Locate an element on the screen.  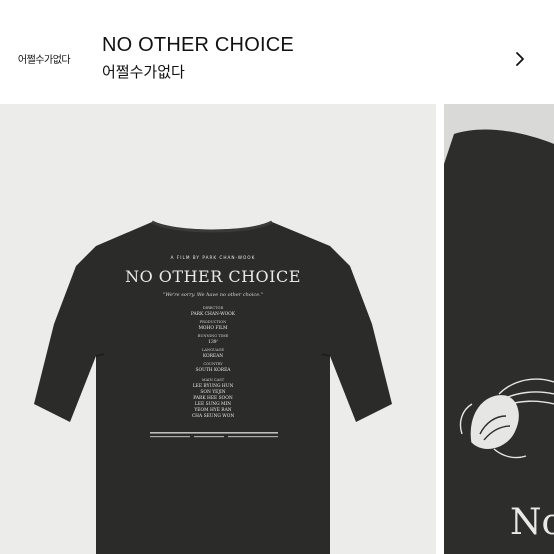
shirt-title: NO OTHER CHOICE is located at coordinates (213, 276).